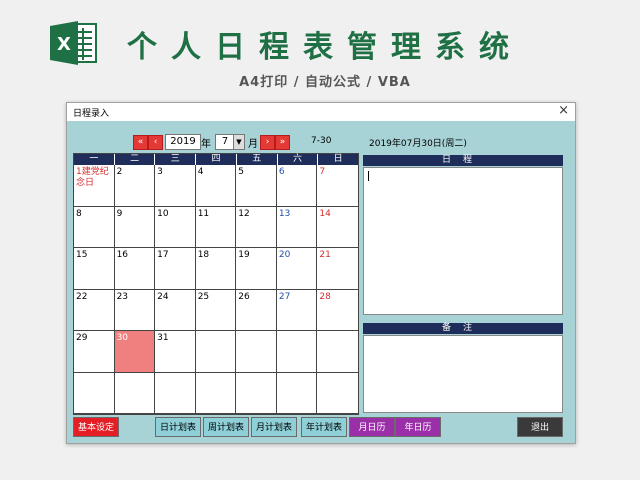  I want to click on yearly-plan-button: 年计划表, so click(324, 427).